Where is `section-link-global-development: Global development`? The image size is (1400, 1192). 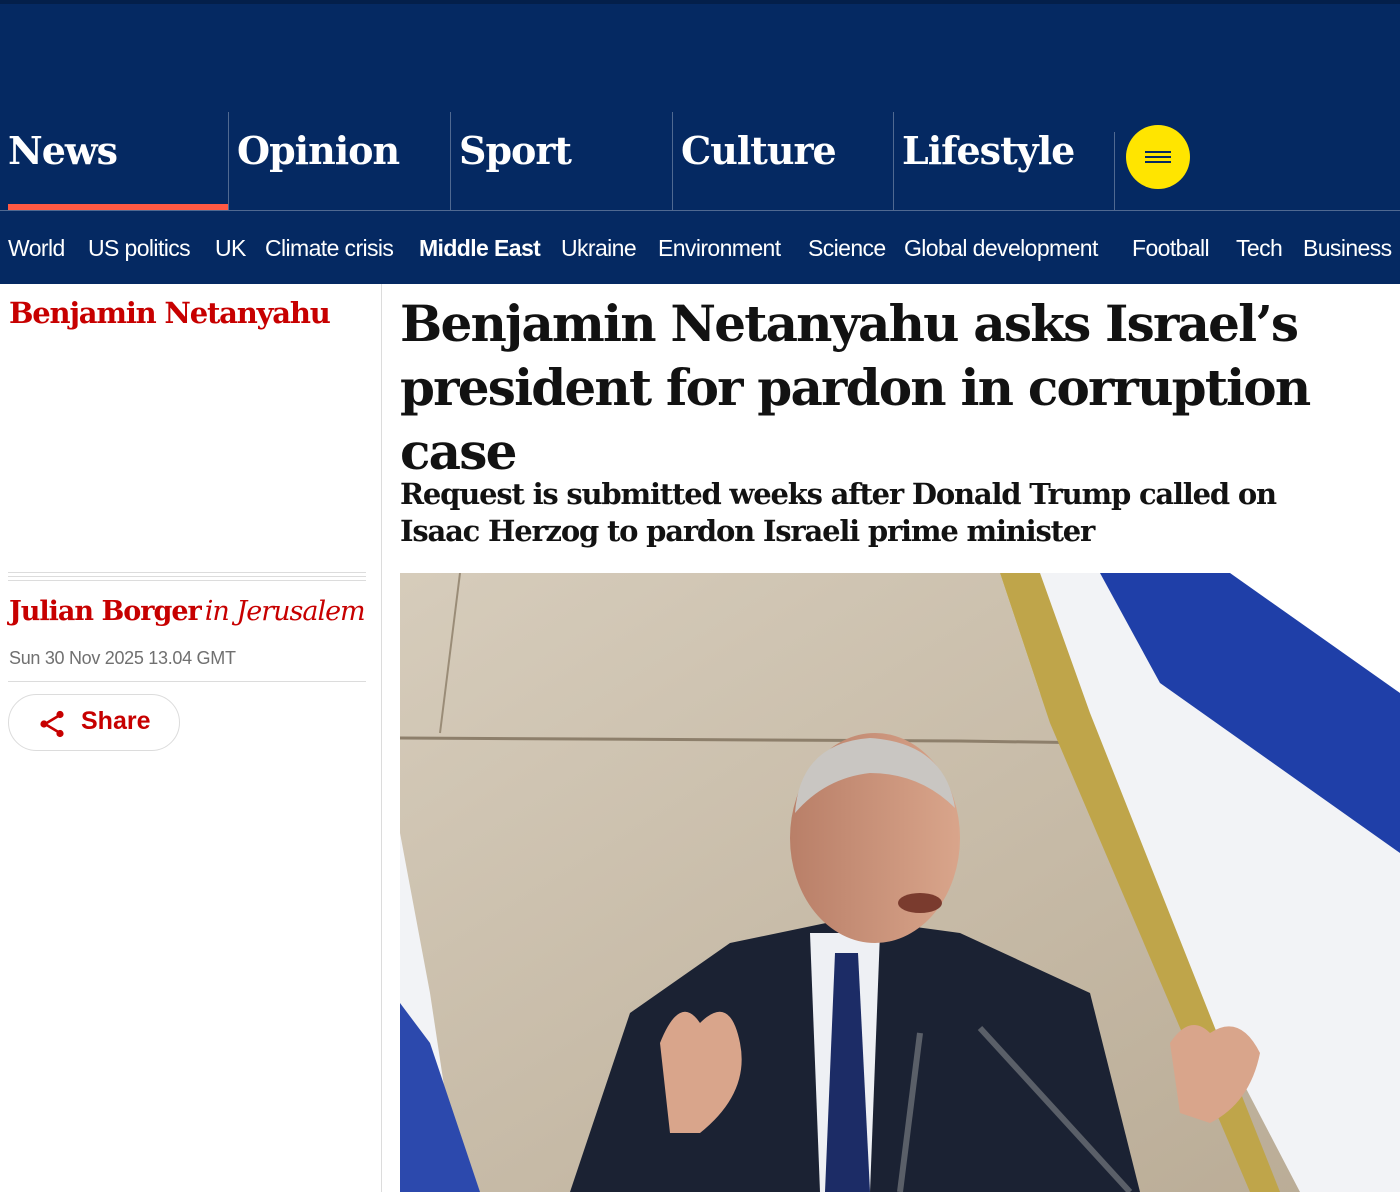
section-link-global-development: Global development is located at coordinates (1001, 248).